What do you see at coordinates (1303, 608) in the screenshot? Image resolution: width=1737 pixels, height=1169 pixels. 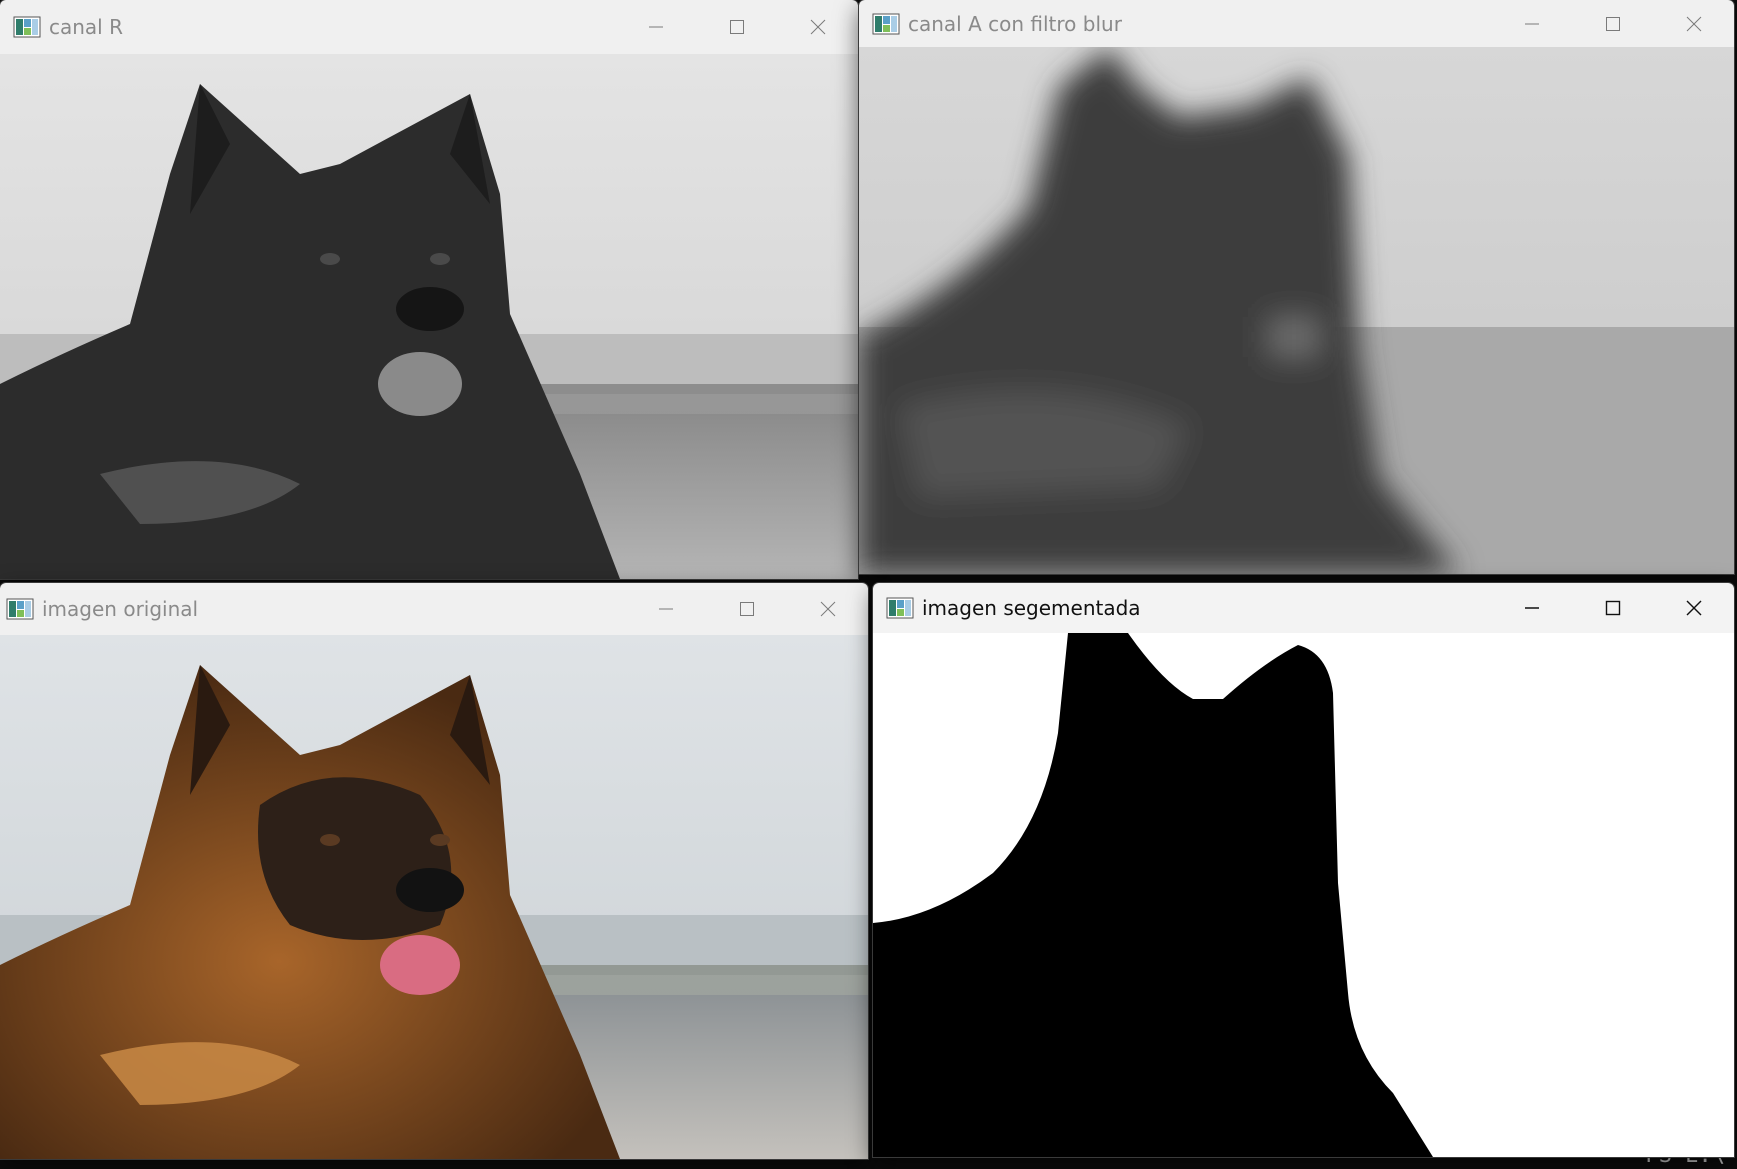 I see `titlebar: imagen segementada` at bounding box center [1303, 608].